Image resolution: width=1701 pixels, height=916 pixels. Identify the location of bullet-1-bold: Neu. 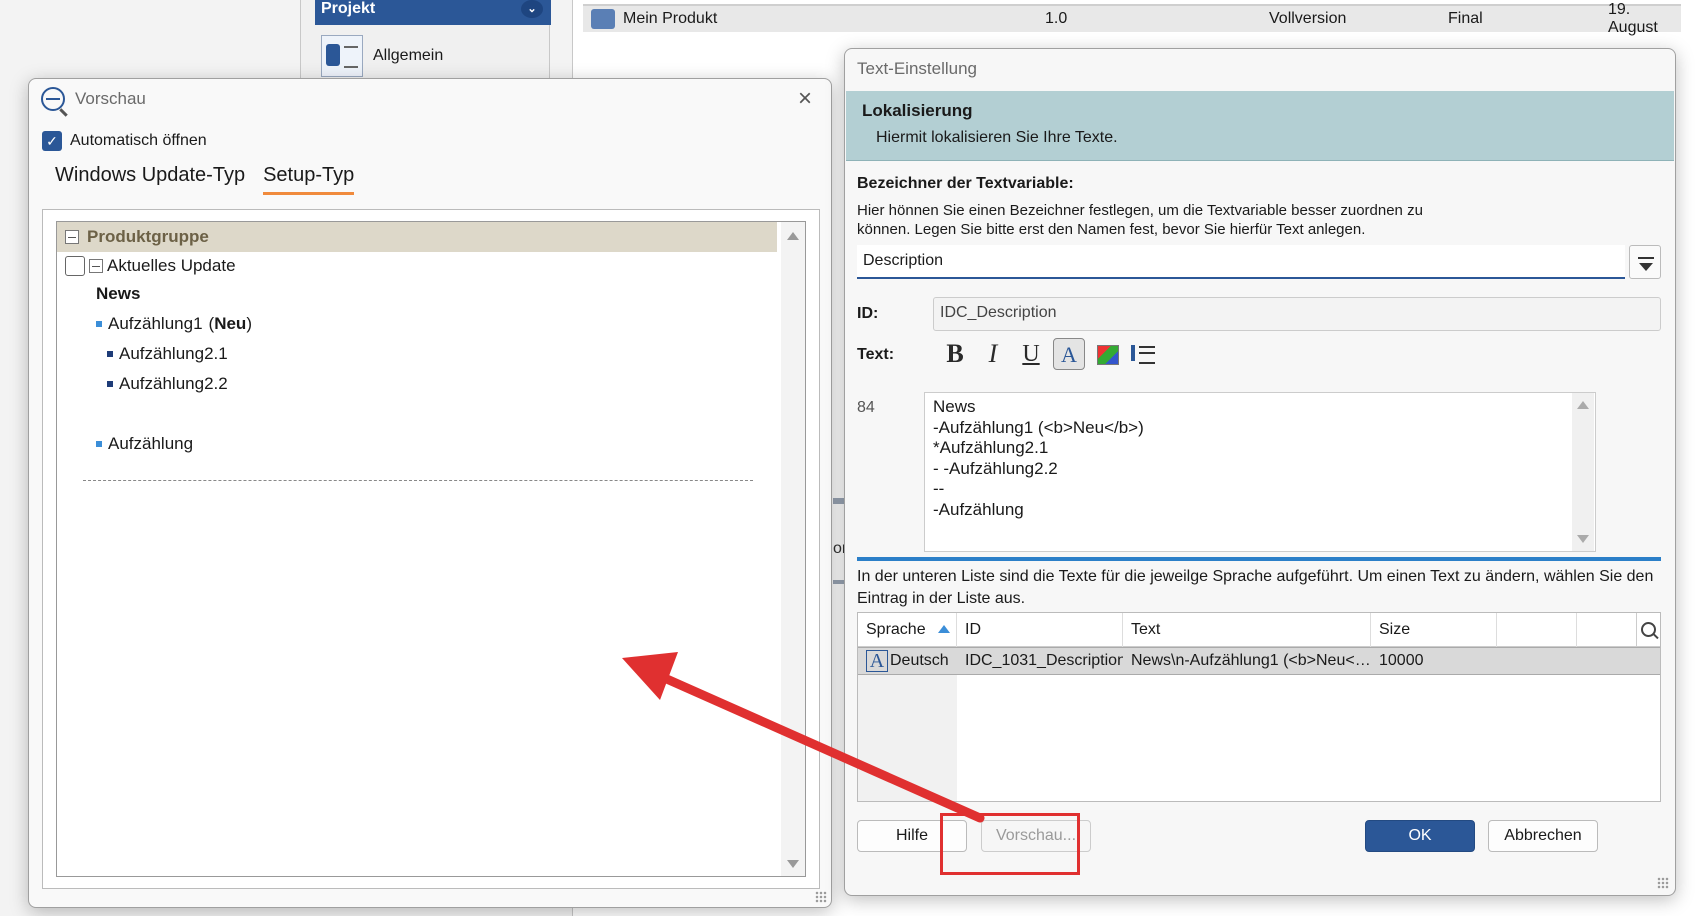
(230, 323).